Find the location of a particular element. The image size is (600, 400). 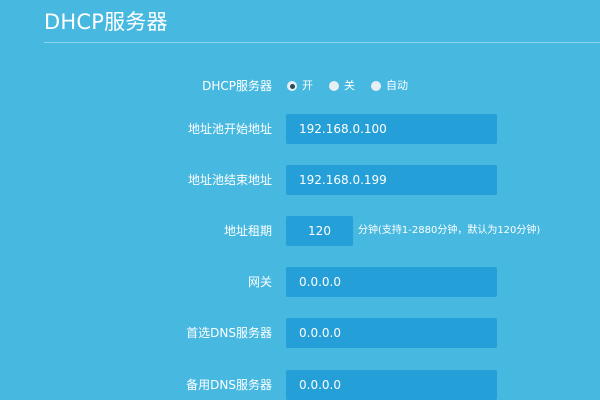

pool-start-input is located at coordinates (391, 129).